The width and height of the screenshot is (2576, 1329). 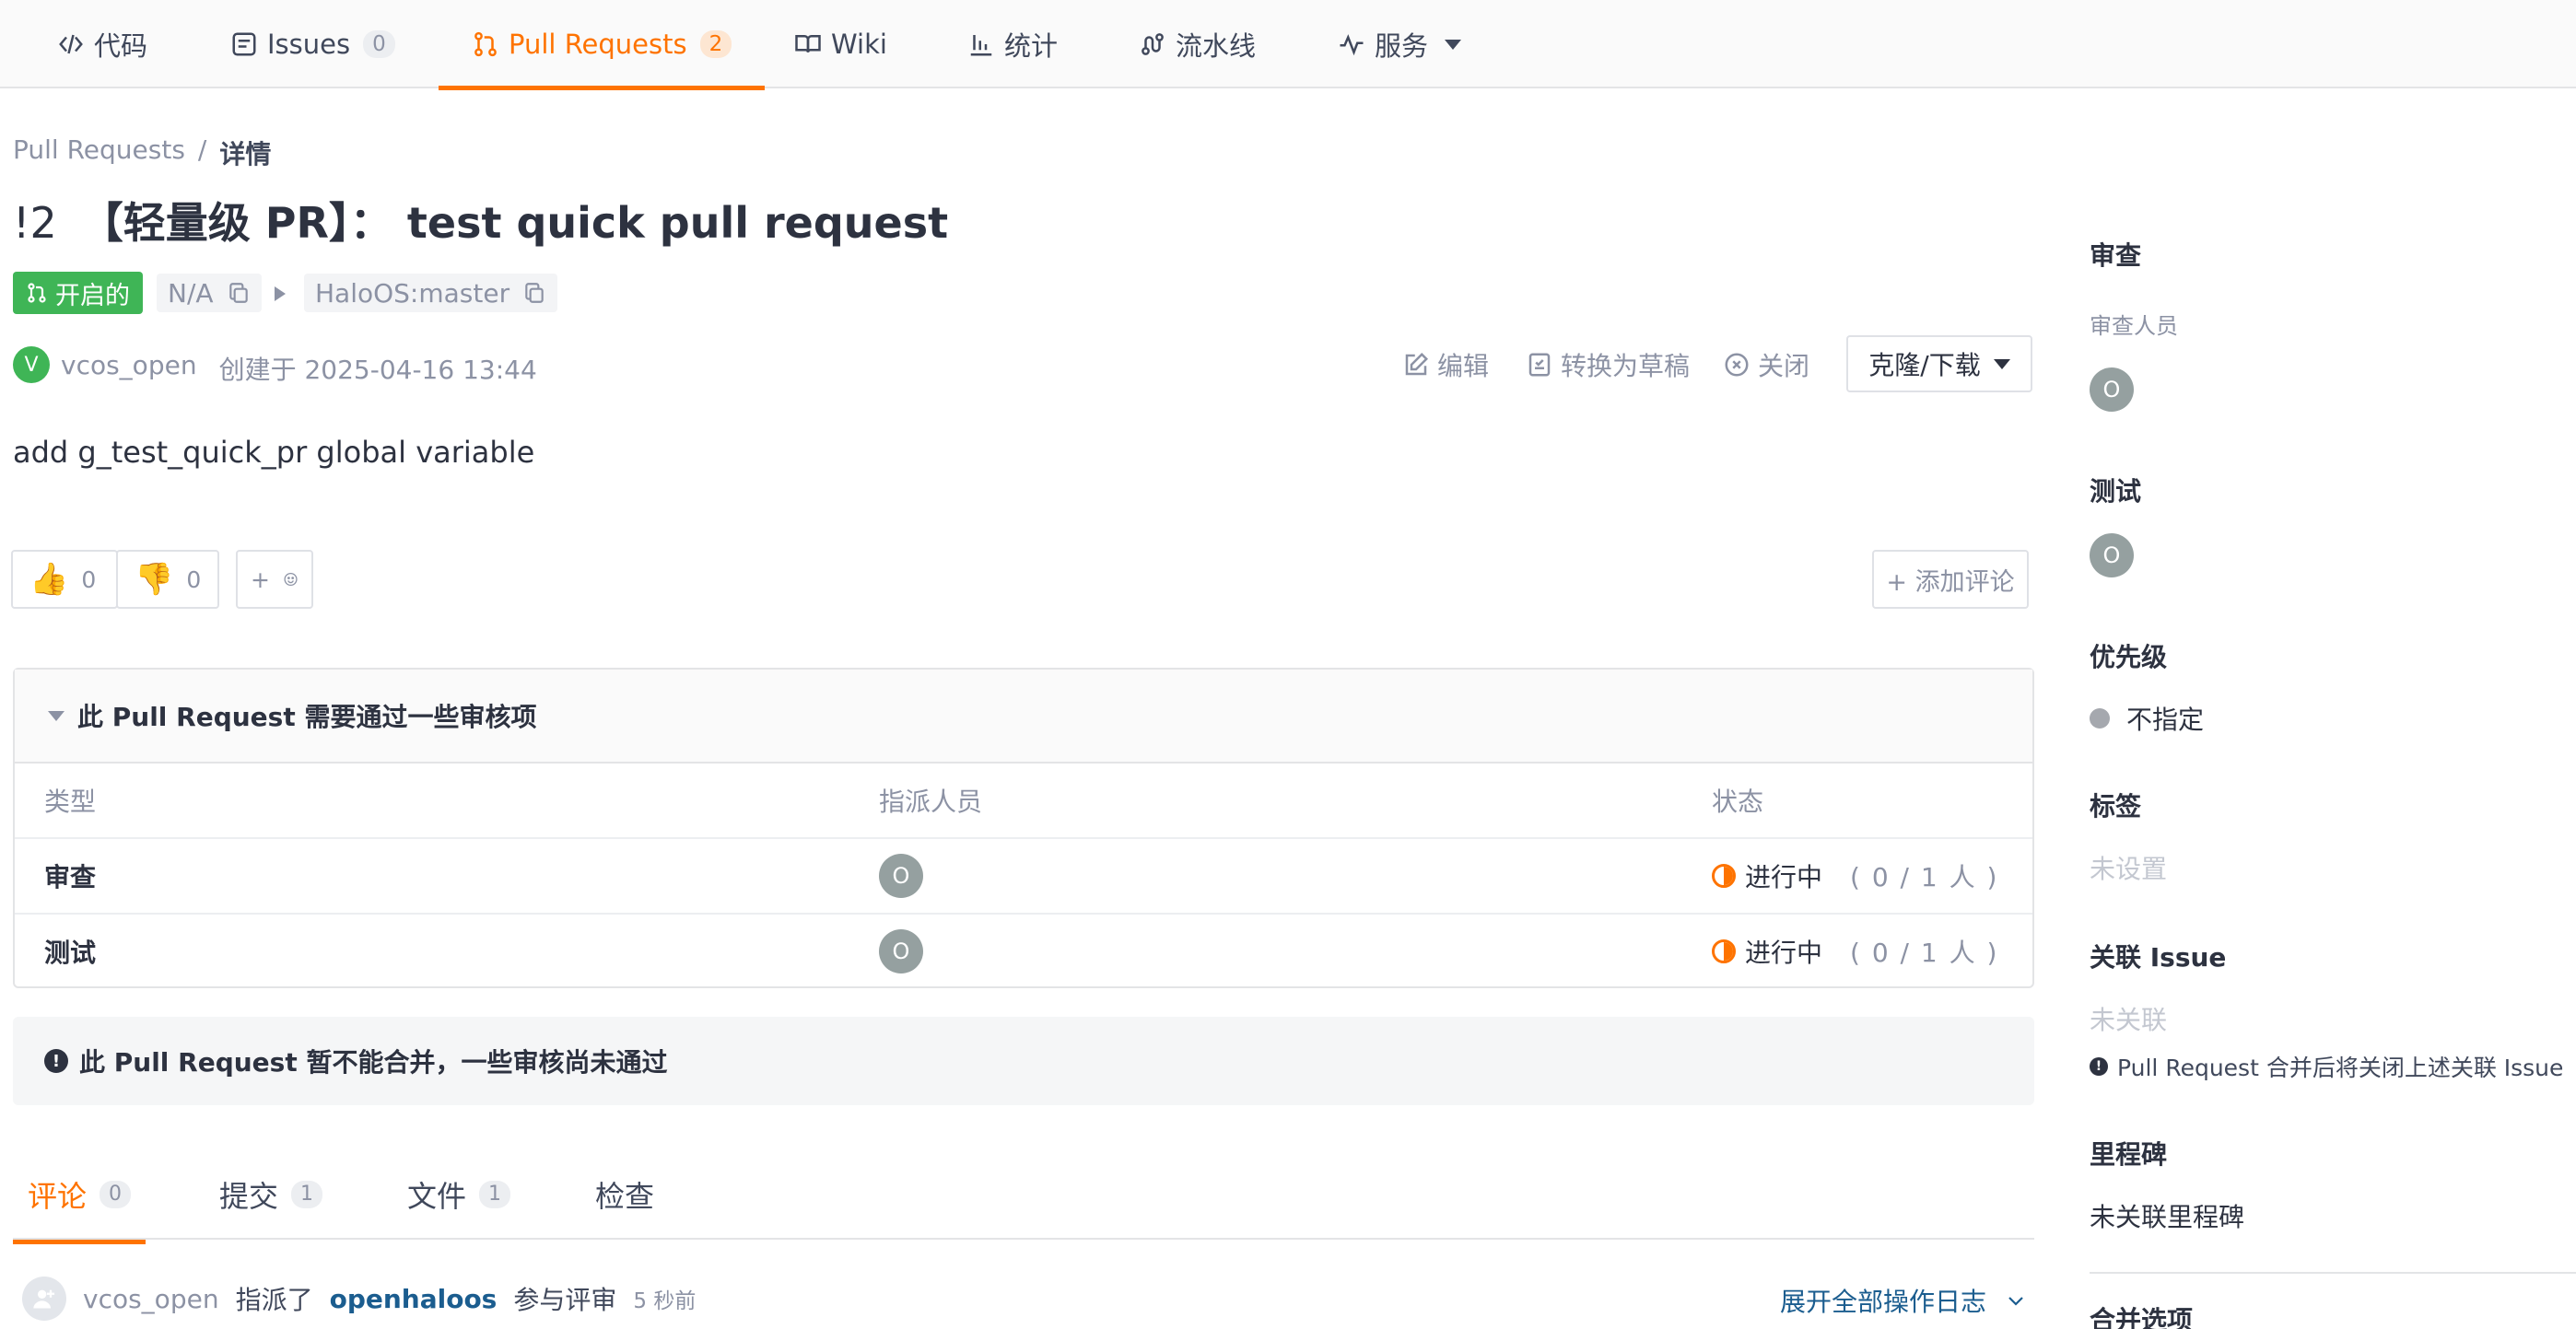 I want to click on tab-pipeline-label: 流水线, so click(x=1216, y=46).